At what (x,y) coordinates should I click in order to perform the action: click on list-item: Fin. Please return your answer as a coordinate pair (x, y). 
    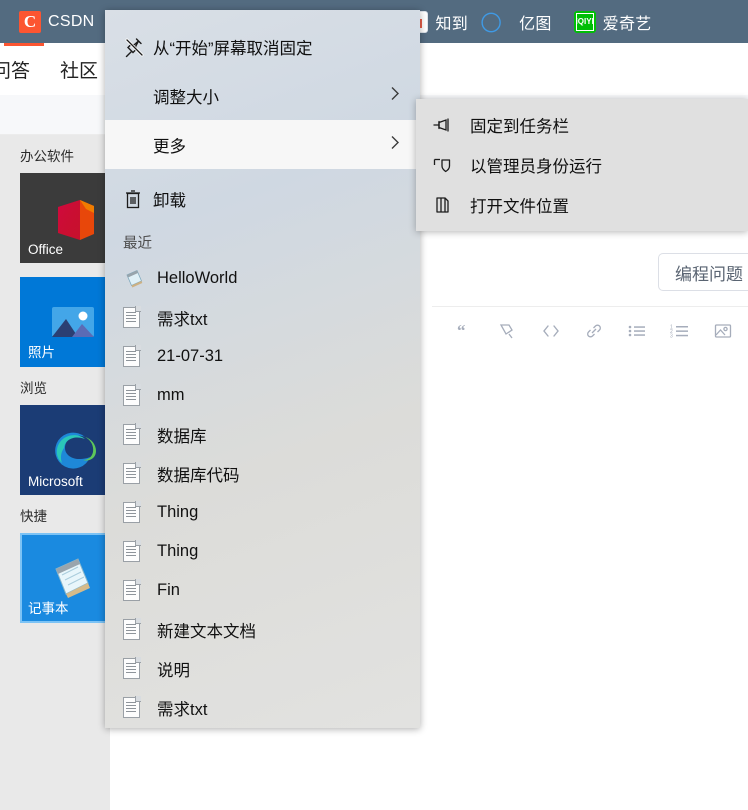
    Looking at the image, I should click on (262, 590).